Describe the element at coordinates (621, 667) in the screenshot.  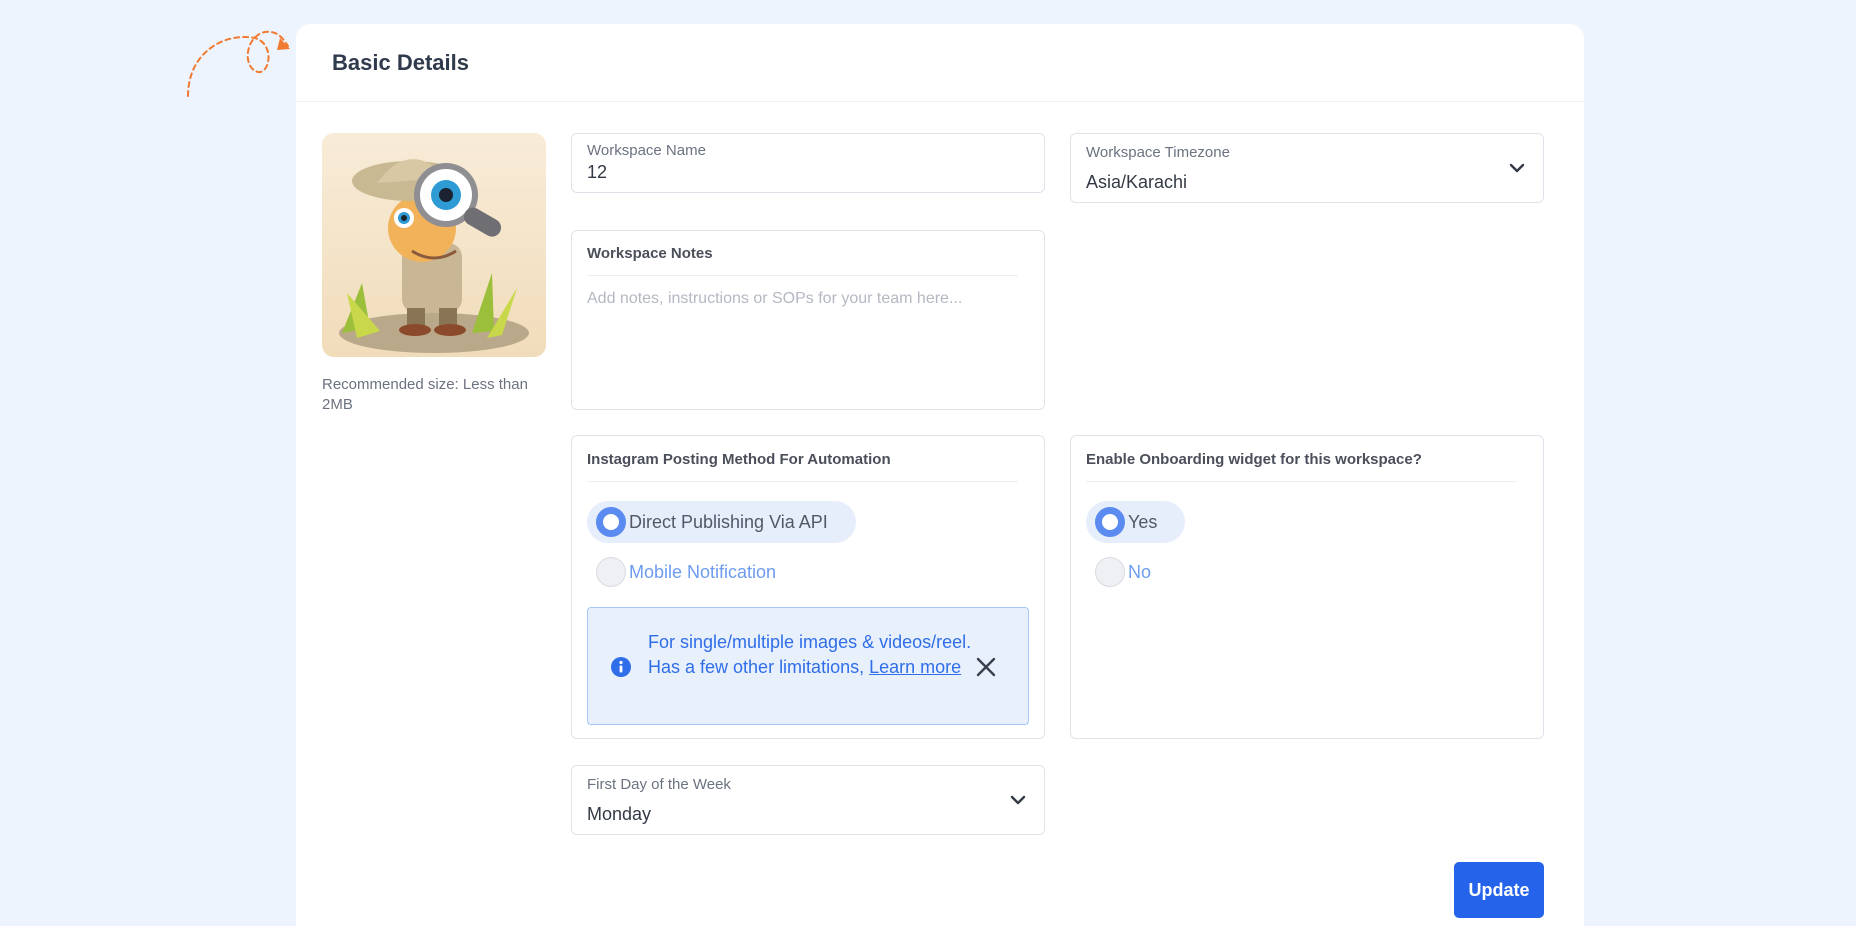
I see `info-icon` at that location.